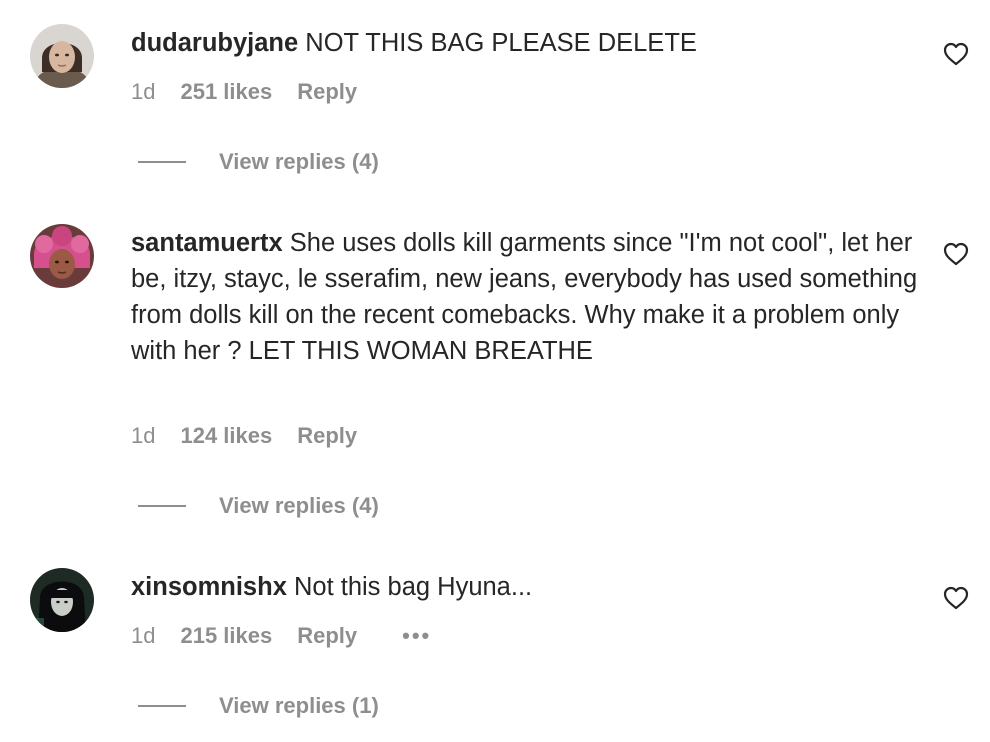 The height and width of the screenshot is (742, 990). I want to click on comment-meta: 1d 251 likes Reply, so click(256, 92).